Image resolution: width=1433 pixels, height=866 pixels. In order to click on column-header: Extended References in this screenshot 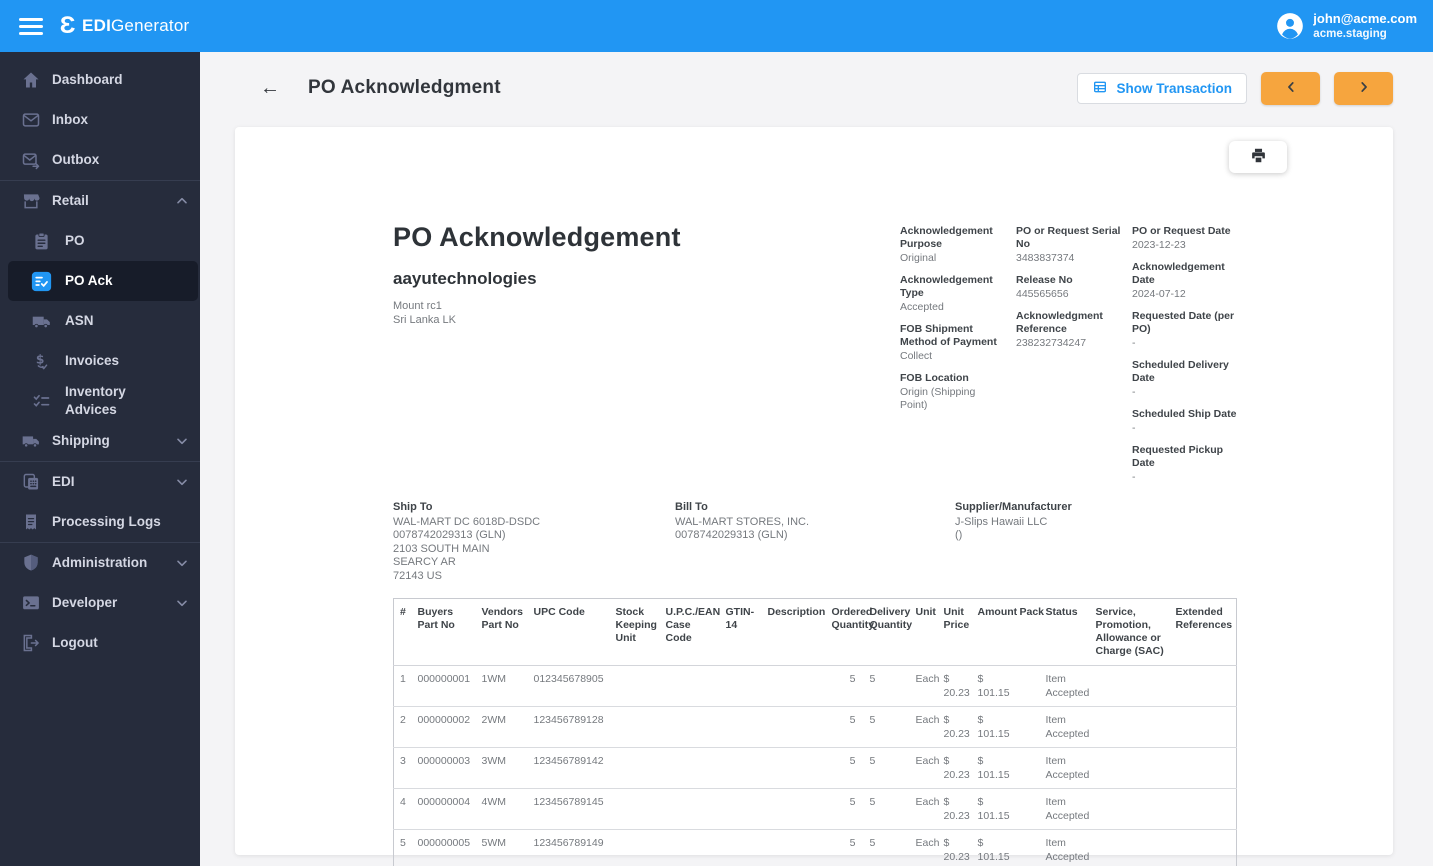, I will do `click(1203, 632)`.